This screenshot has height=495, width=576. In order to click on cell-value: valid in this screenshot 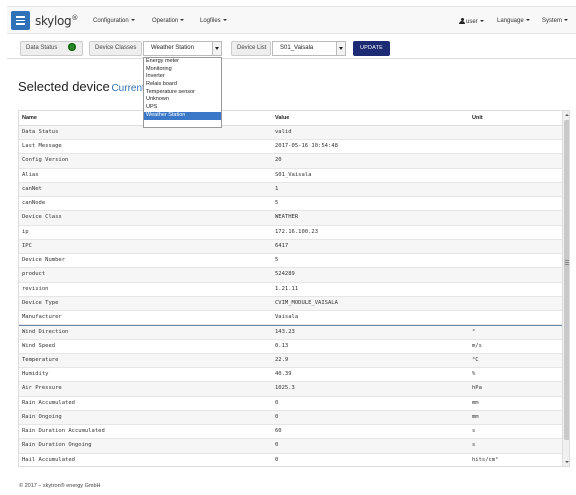, I will do `click(283, 132)`.